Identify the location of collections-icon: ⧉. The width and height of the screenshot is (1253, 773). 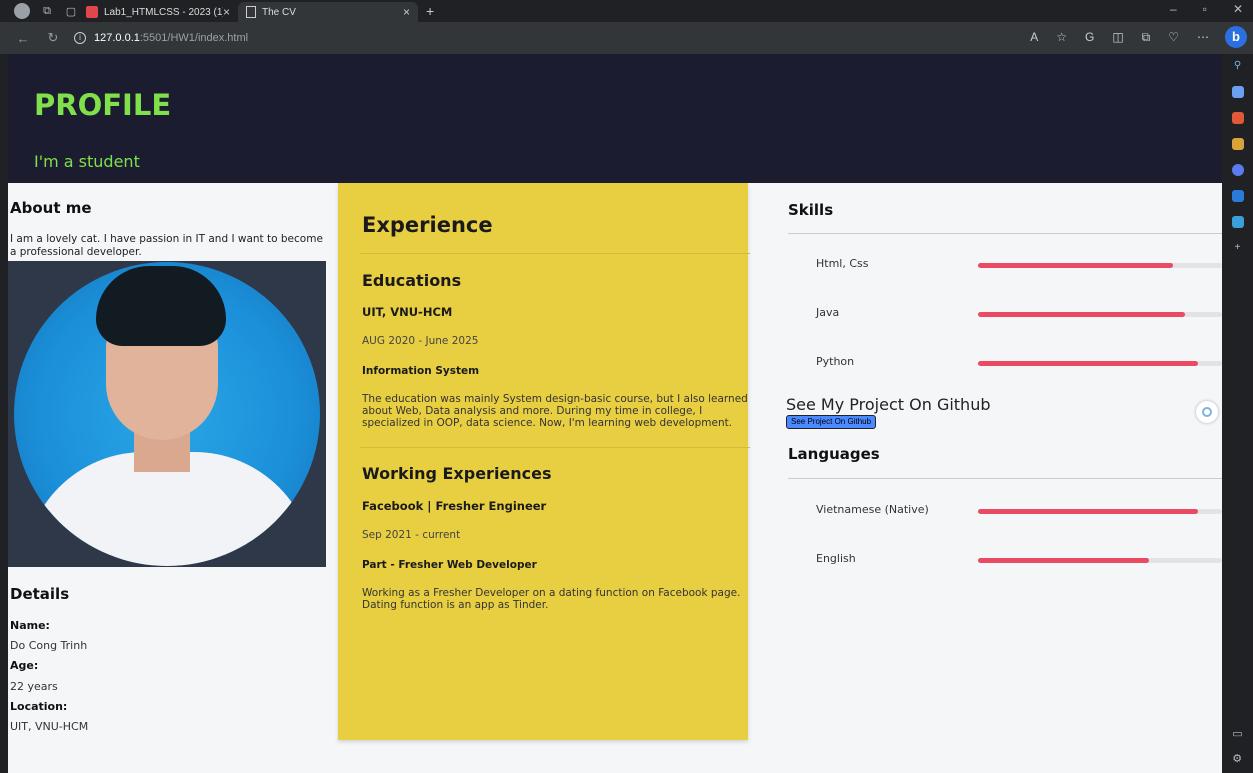
(1146, 37).